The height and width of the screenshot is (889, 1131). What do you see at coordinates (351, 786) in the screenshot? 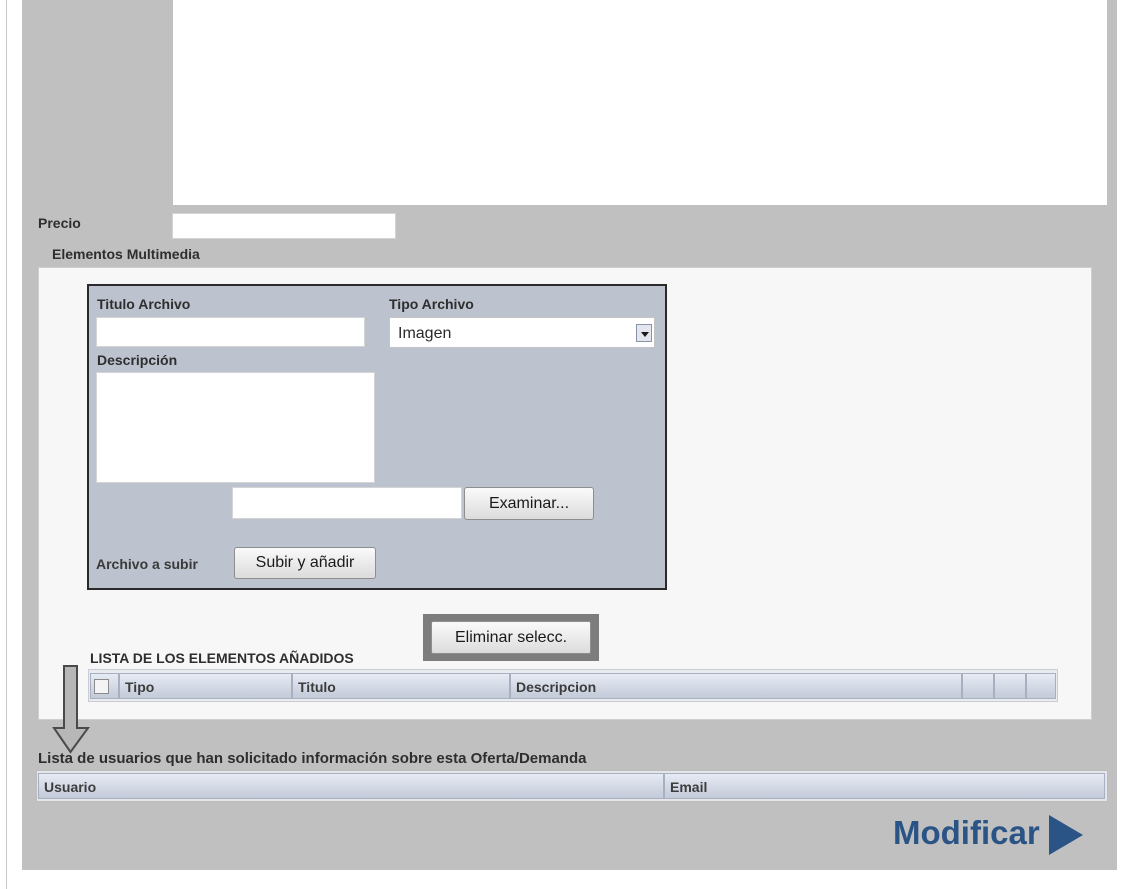
I see `column-usuario: Usuario` at bounding box center [351, 786].